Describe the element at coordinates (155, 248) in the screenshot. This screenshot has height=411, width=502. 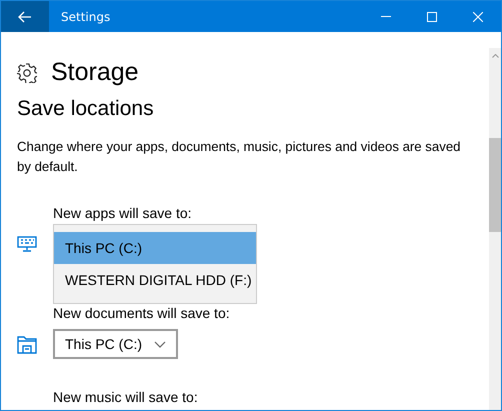
I see `dropdown-option: This PC (C:)` at that location.